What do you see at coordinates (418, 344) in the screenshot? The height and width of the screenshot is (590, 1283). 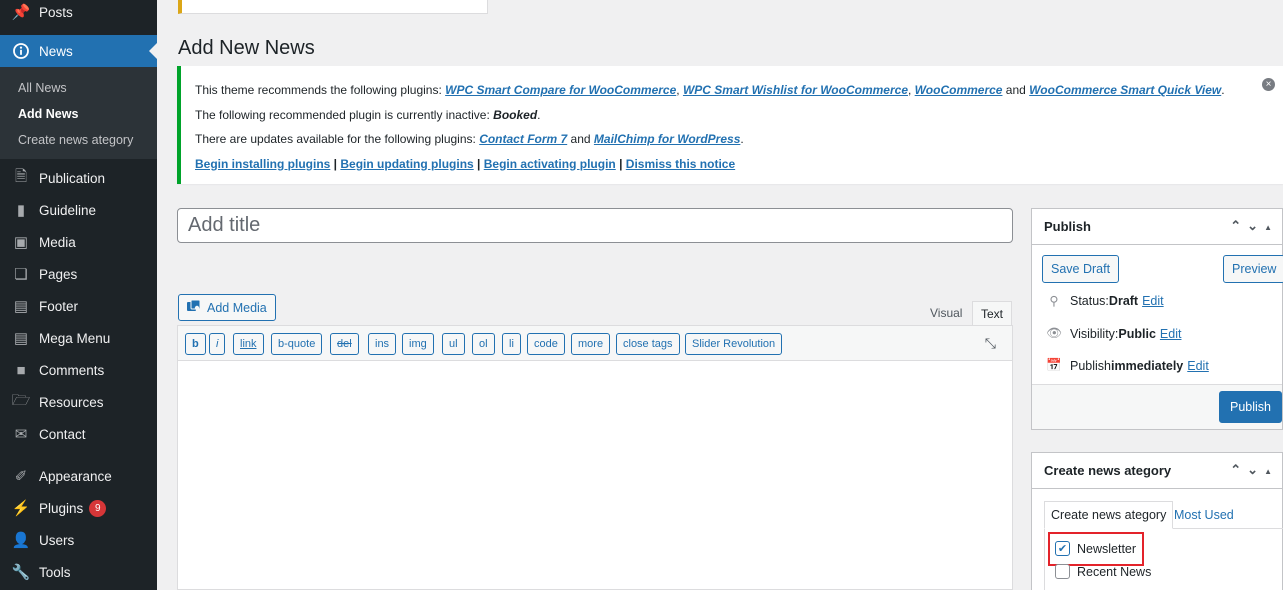 I see `qt-img-button: img` at bounding box center [418, 344].